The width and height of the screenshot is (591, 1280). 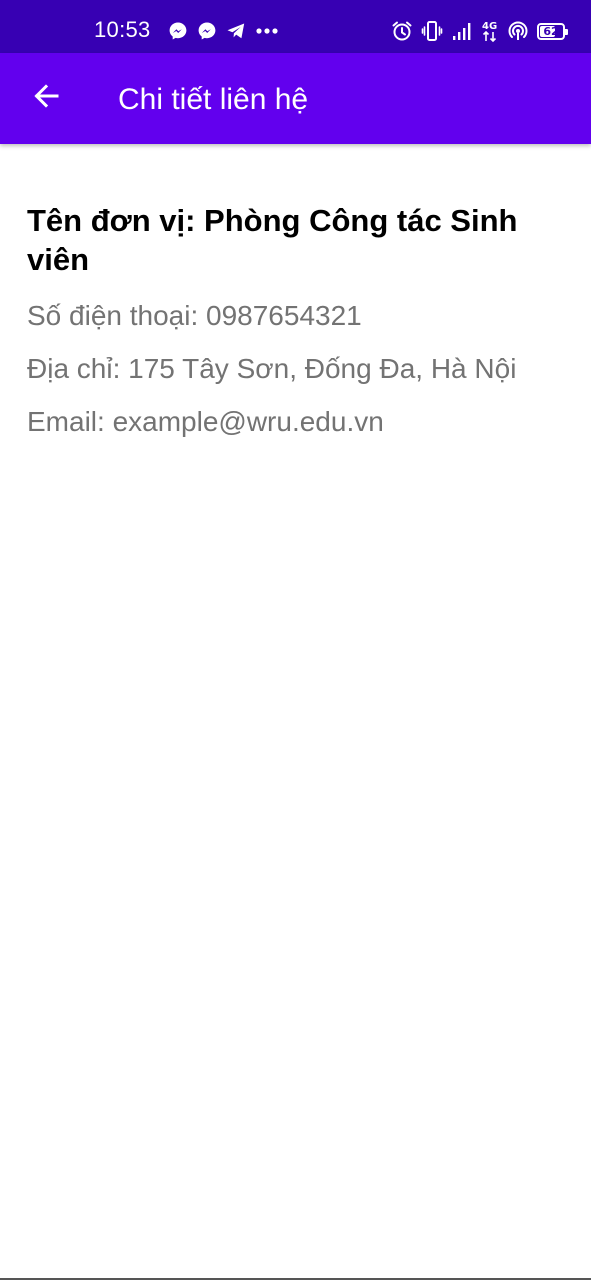 What do you see at coordinates (402, 31) in the screenshot?
I see `alarm-icon` at bounding box center [402, 31].